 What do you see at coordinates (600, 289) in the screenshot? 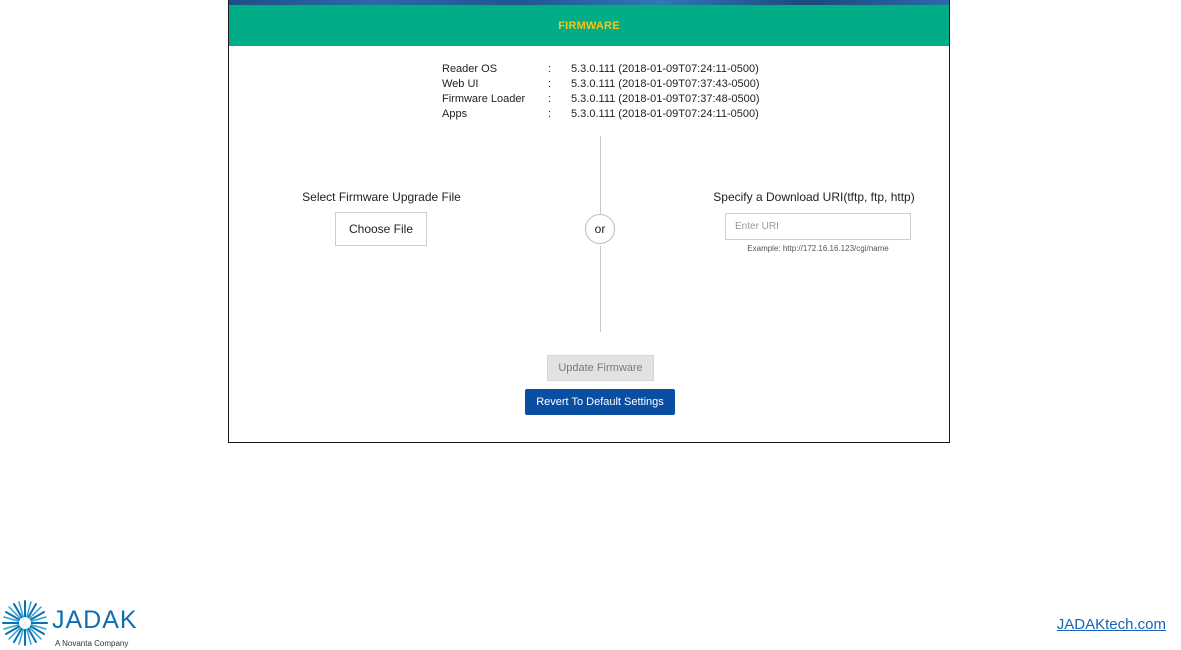
I see `vertical-divider-bottom` at bounding box center [600, 289].